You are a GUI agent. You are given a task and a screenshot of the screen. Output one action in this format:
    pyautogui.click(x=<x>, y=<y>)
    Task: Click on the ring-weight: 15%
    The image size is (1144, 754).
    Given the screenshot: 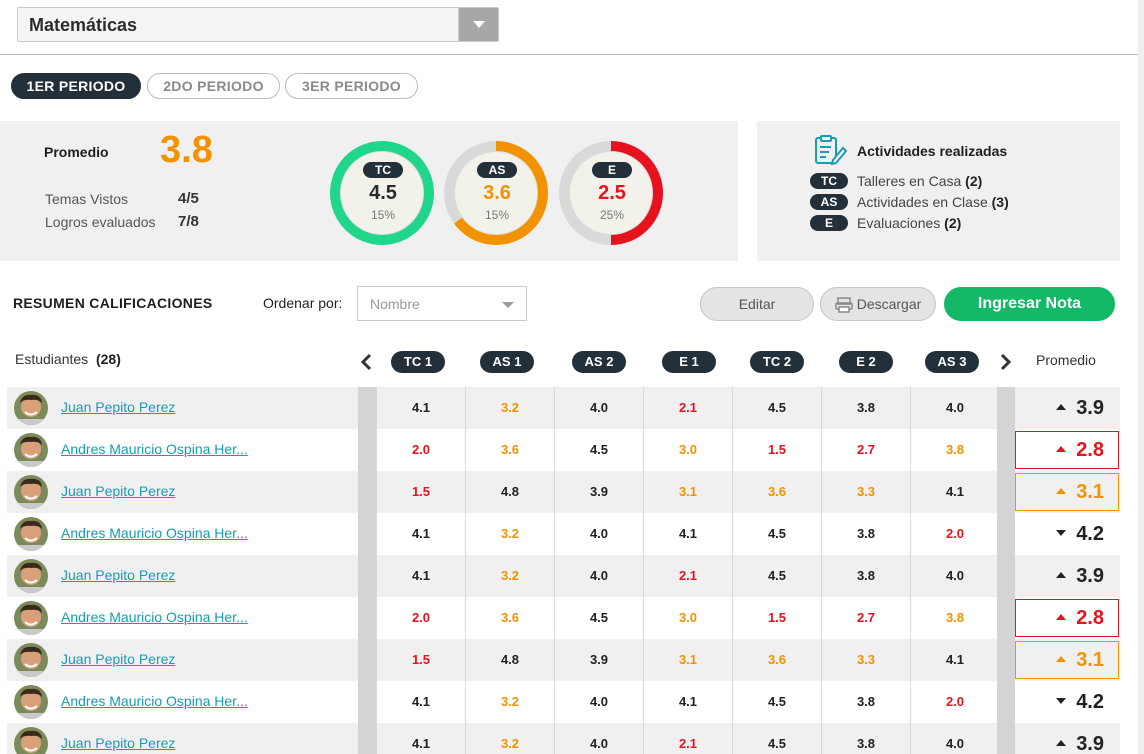 What is the action you would take?
    pyautogui.click(x=497, y=215)
    